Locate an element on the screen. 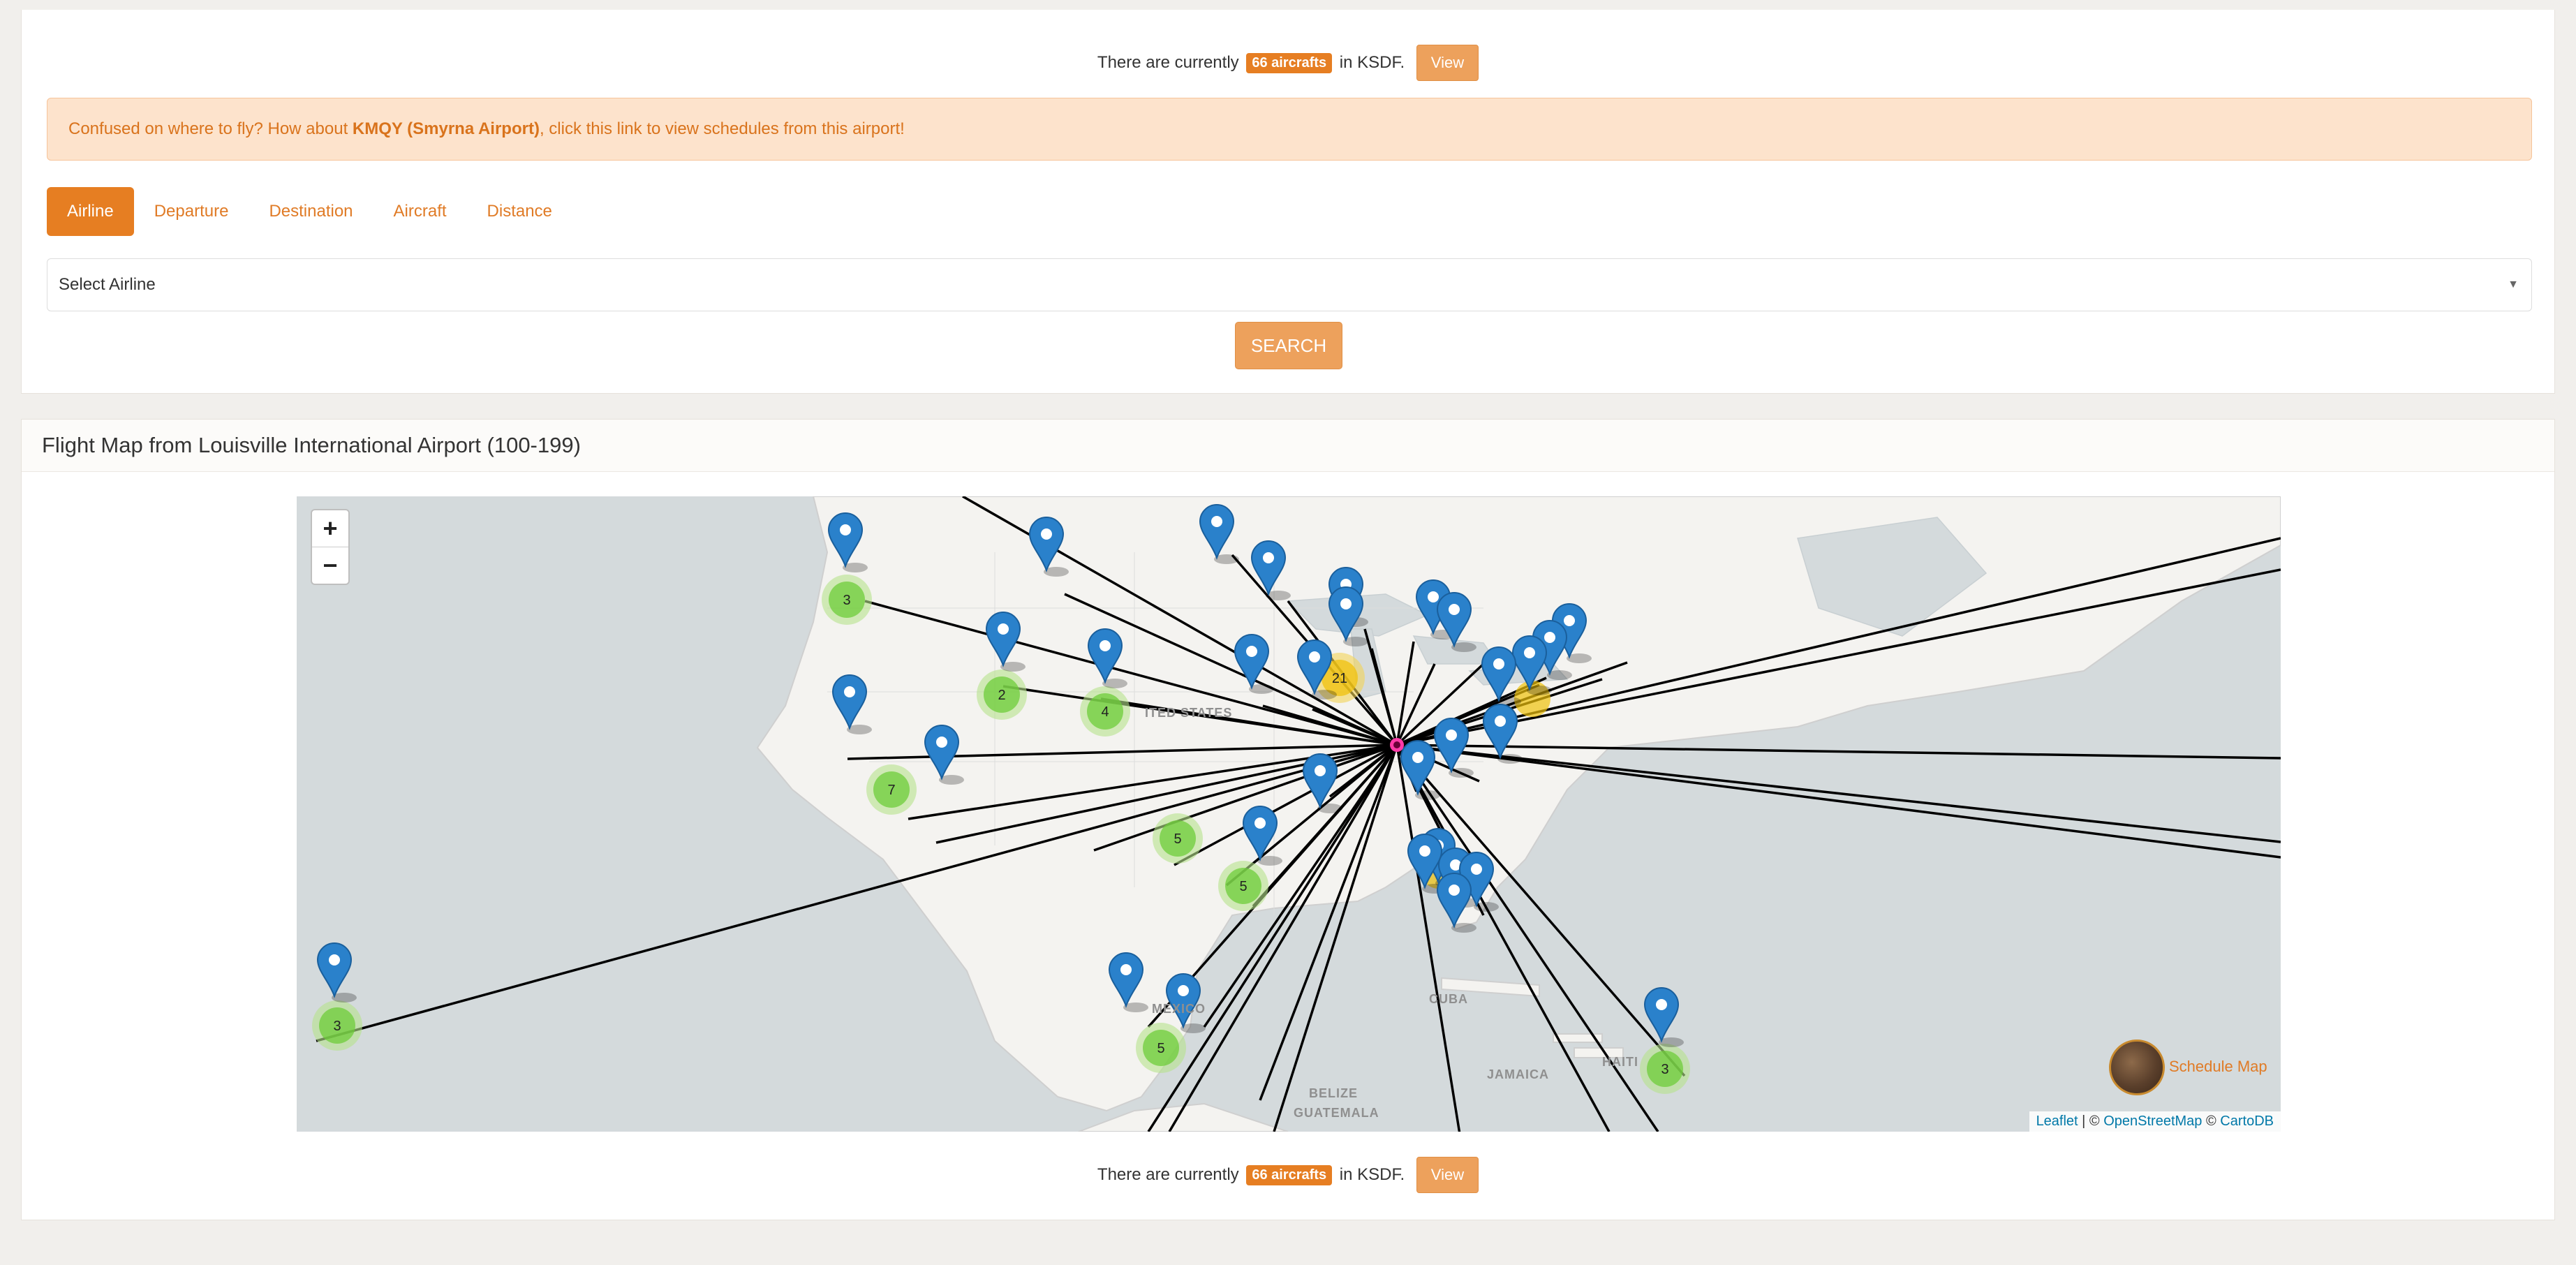 The height and width of the screenshot is (1265, 2576). aircraft-count-badge: 66 aircrafts is located at coordinates (1289, 62).